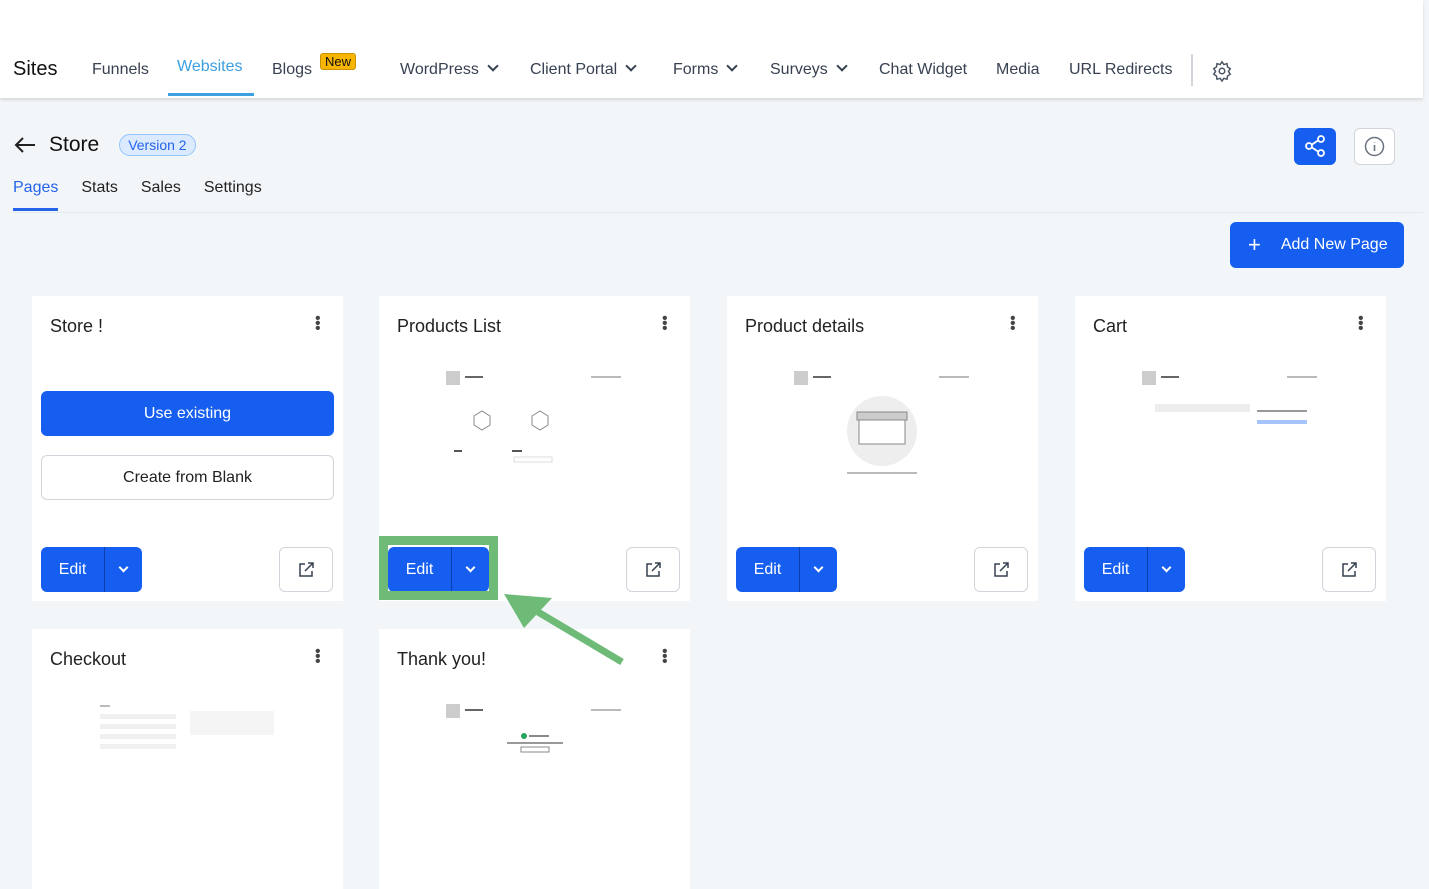 This screenshot has height=889, width=1429. What do you see at coordinates (210, 67) in the screenshot?
I see `nav-websites: Websites` at bounding box center [210, 67].